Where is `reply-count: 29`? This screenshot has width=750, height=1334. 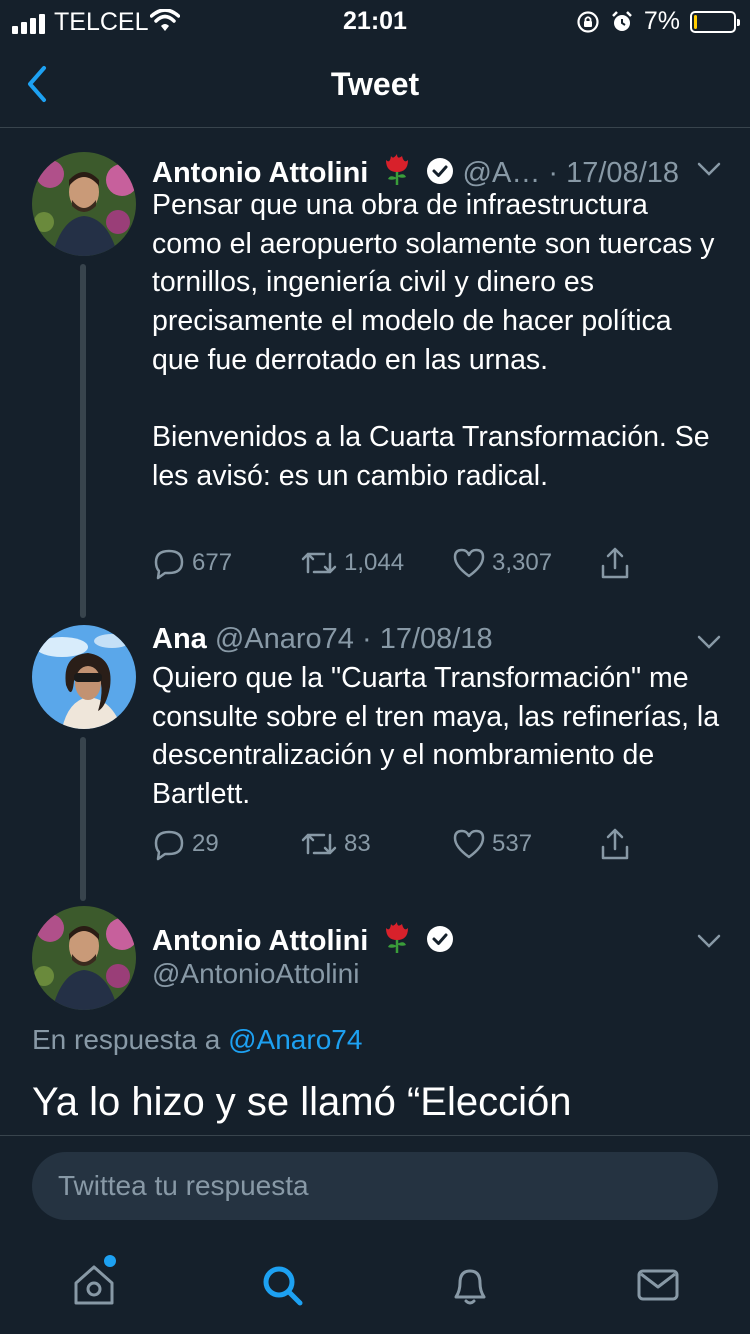
reply-count: 29 is located at coordinates (205, 843).